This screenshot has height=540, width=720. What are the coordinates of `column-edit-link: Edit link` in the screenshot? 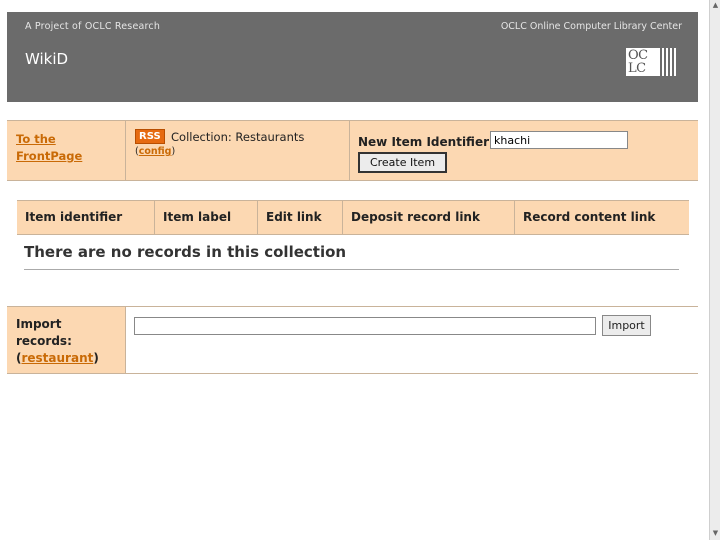 It's located at (294, 217).